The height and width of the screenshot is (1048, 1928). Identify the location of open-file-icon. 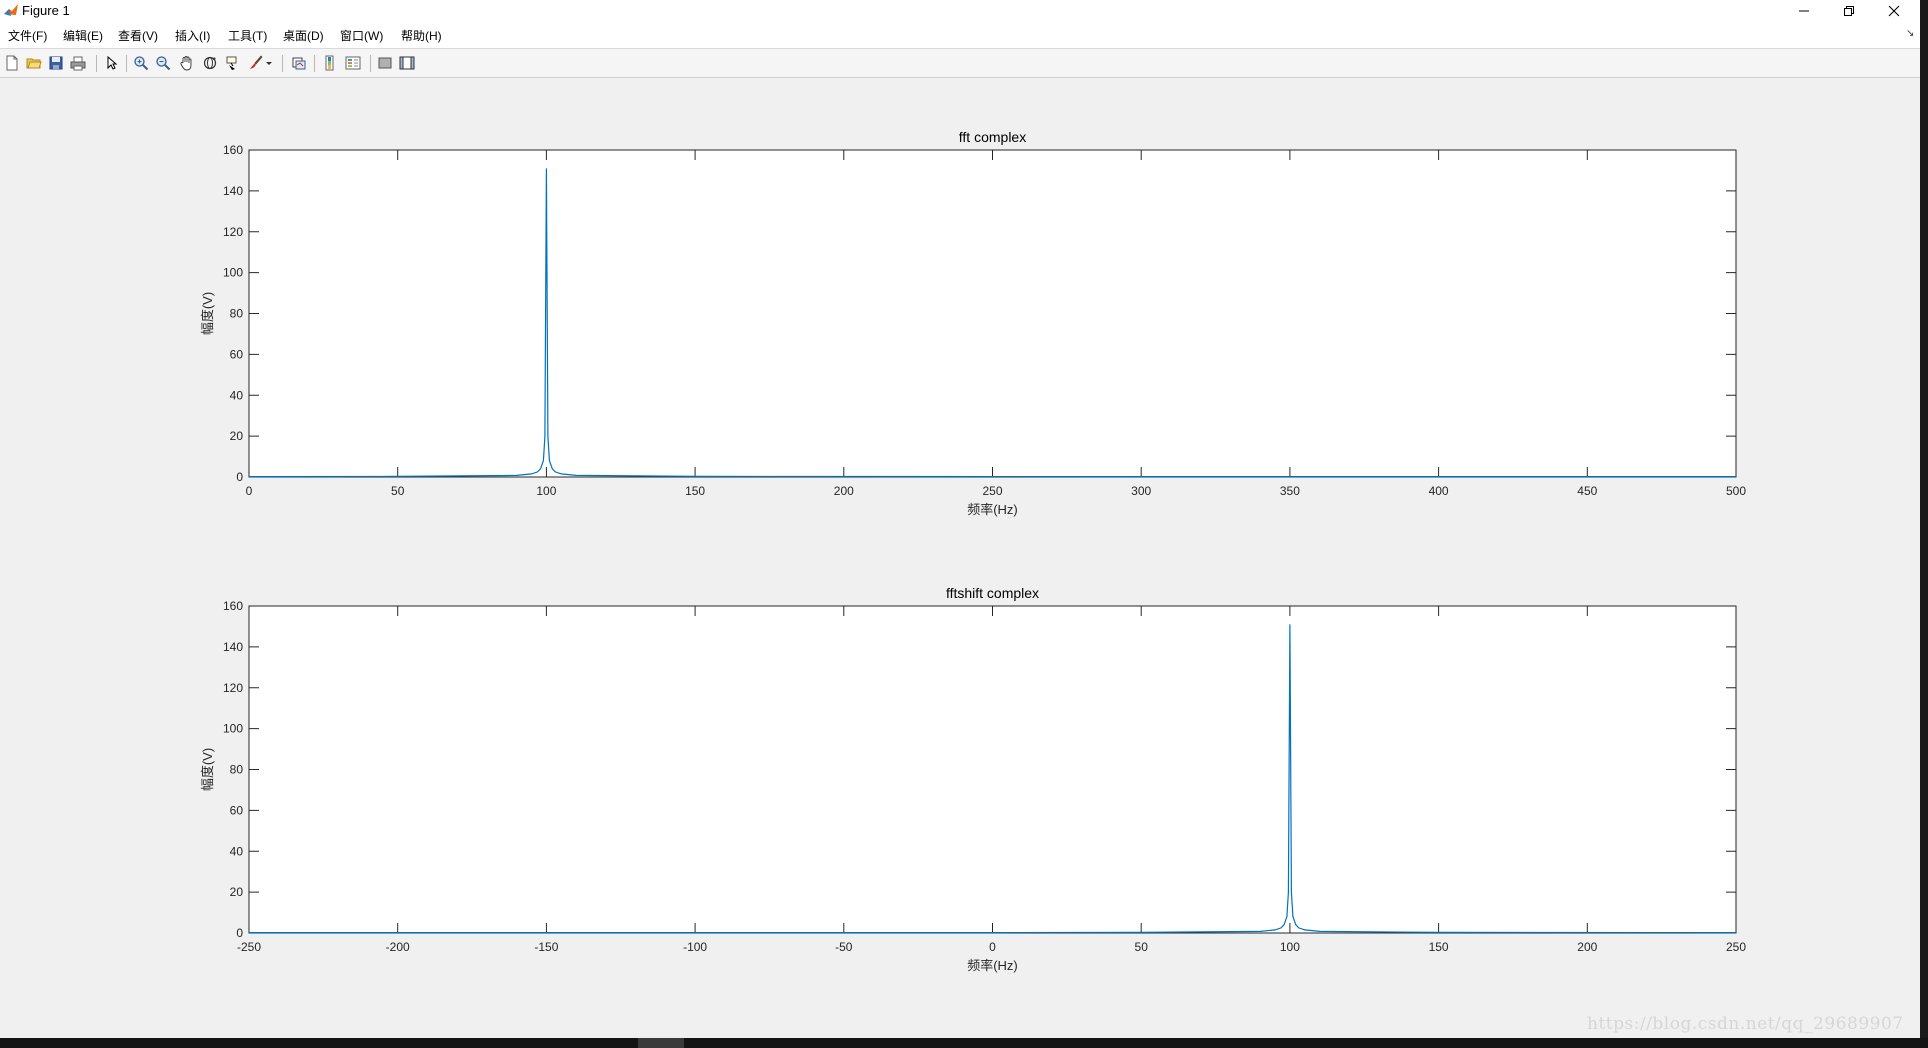
(34, 63).